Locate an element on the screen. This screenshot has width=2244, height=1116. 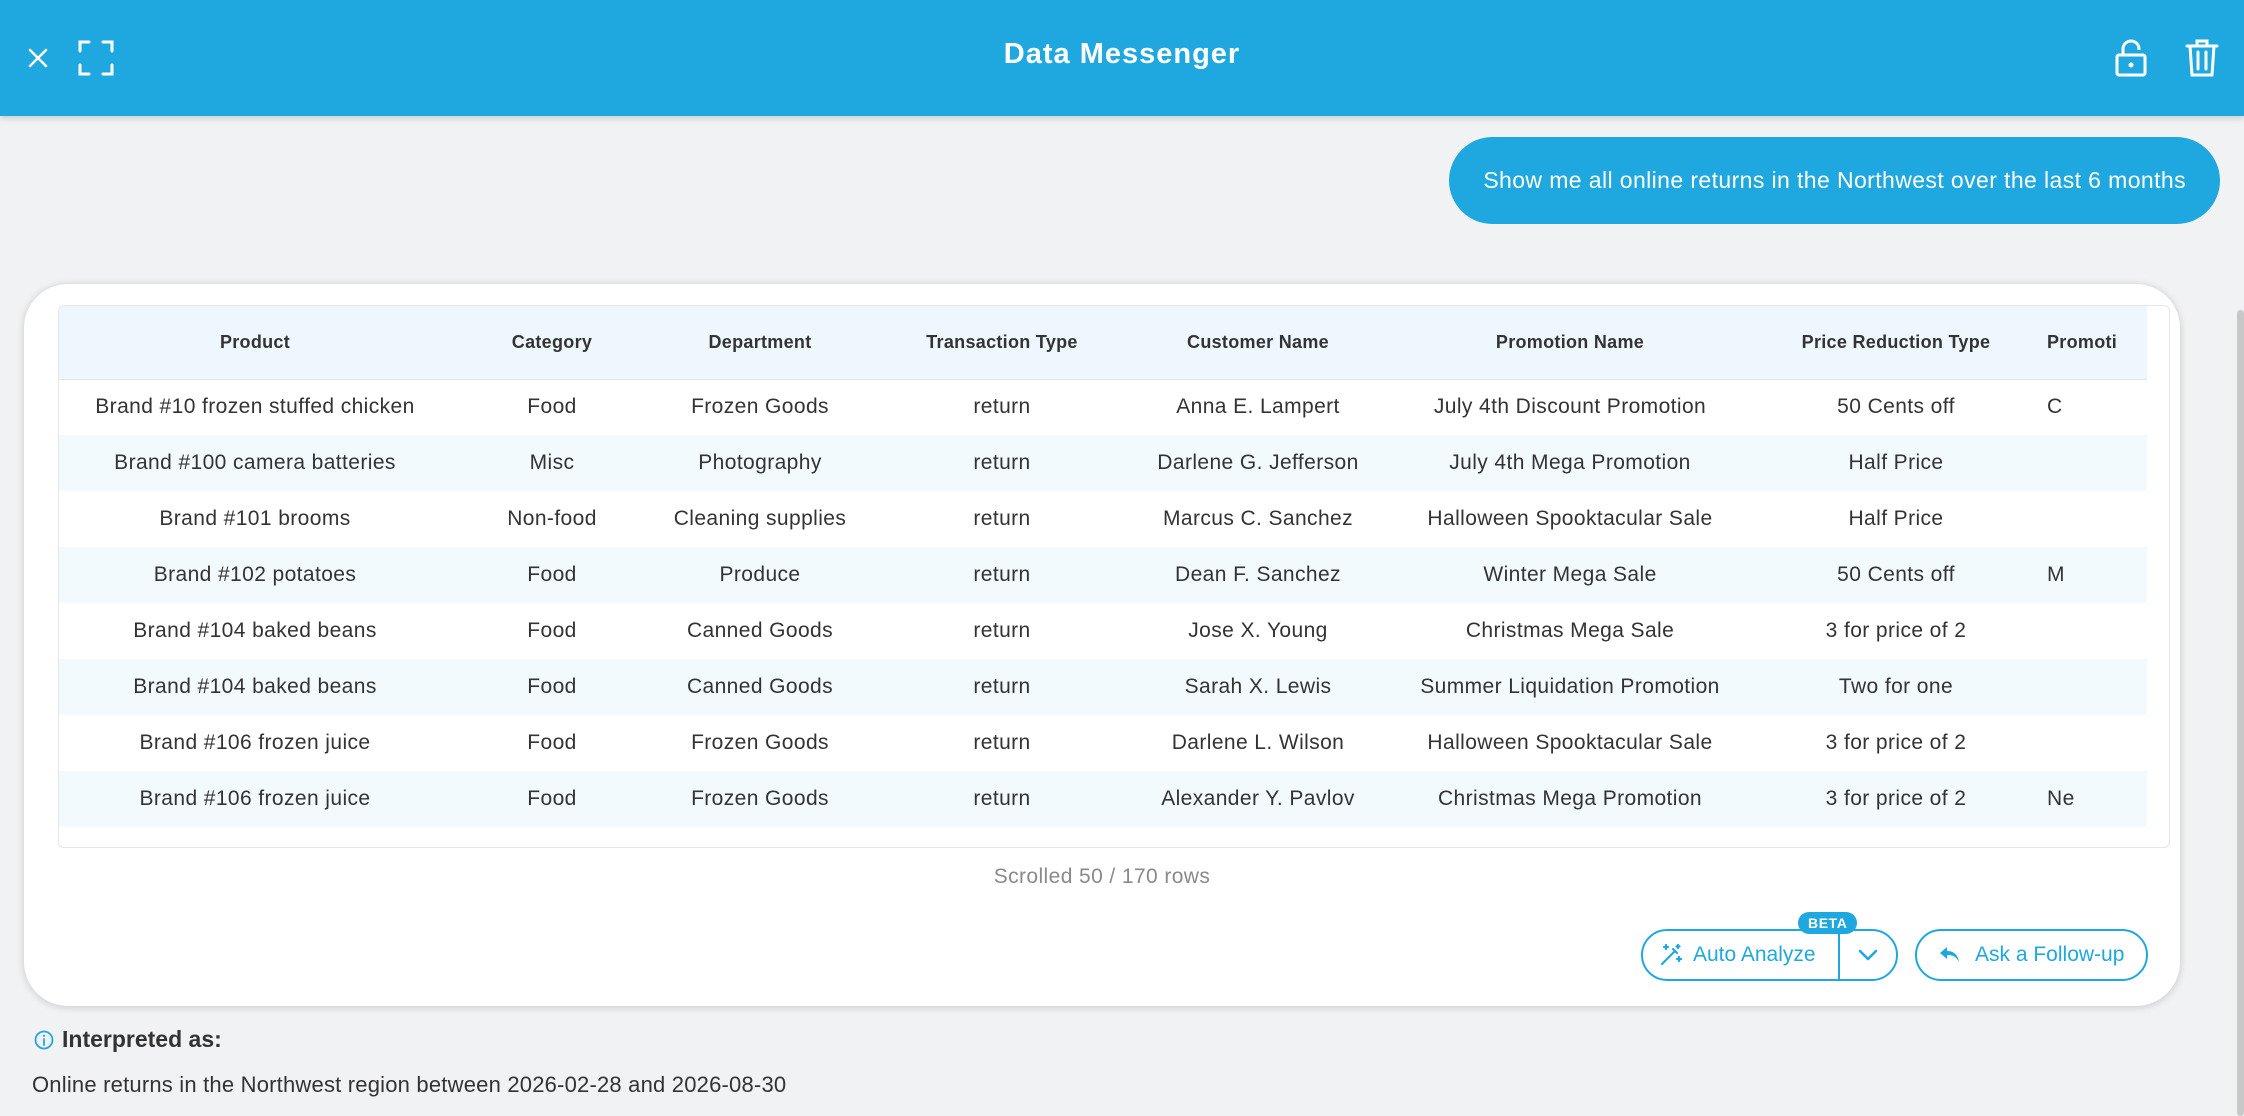
auto-analyze-button-group: Auto Analyze is located at coordinates (1769, 955).